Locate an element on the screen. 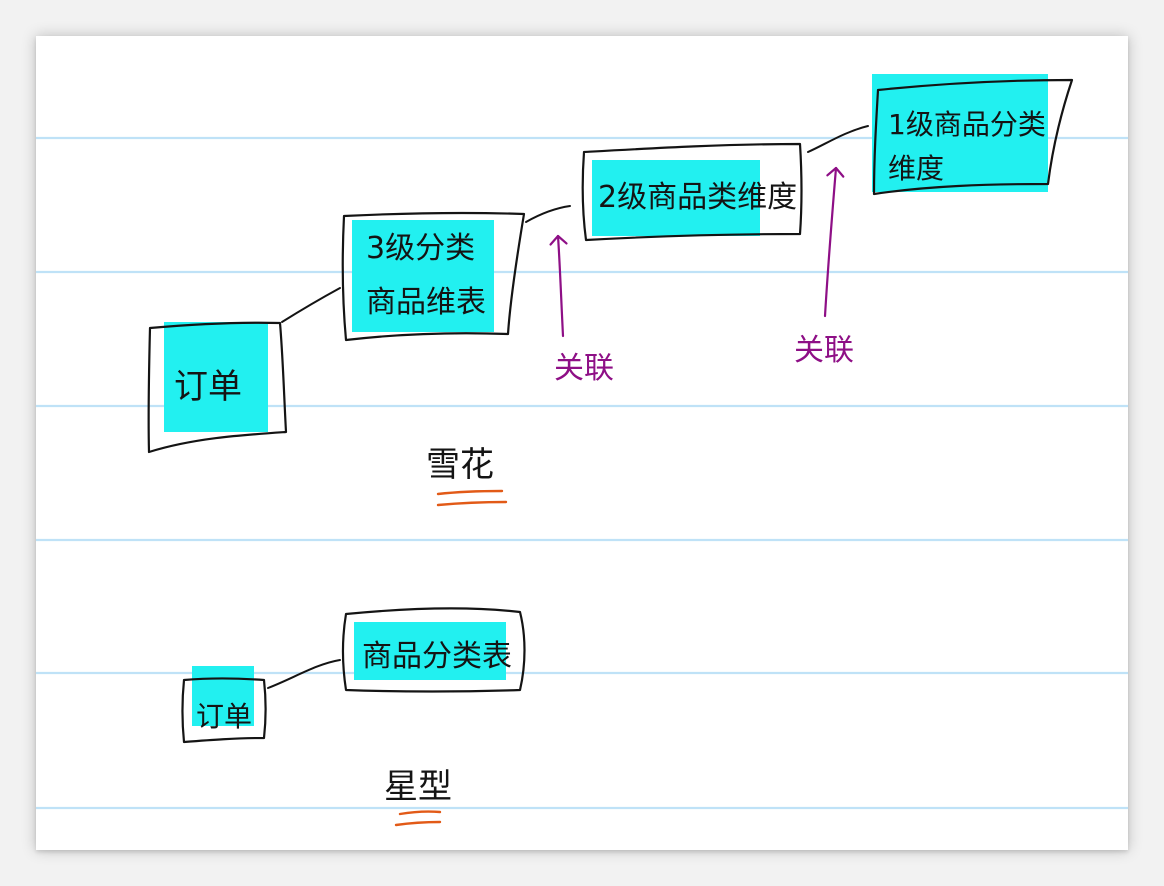 This screenshot has width=1164, height=886. level3-category-dim-box: 3级分类 商品维表 is located at coordinates (433, 276).